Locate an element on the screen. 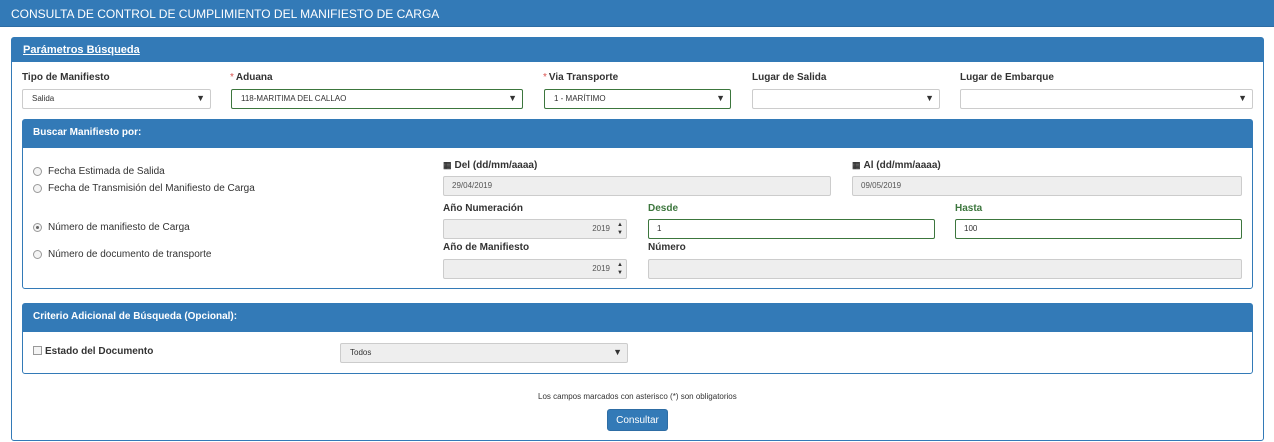 Image resolution: width=1274 pixels, height=442 pixels. radio-fecha-estimada: Fecha Estimada de Salida is located at coordinates (99, 171).